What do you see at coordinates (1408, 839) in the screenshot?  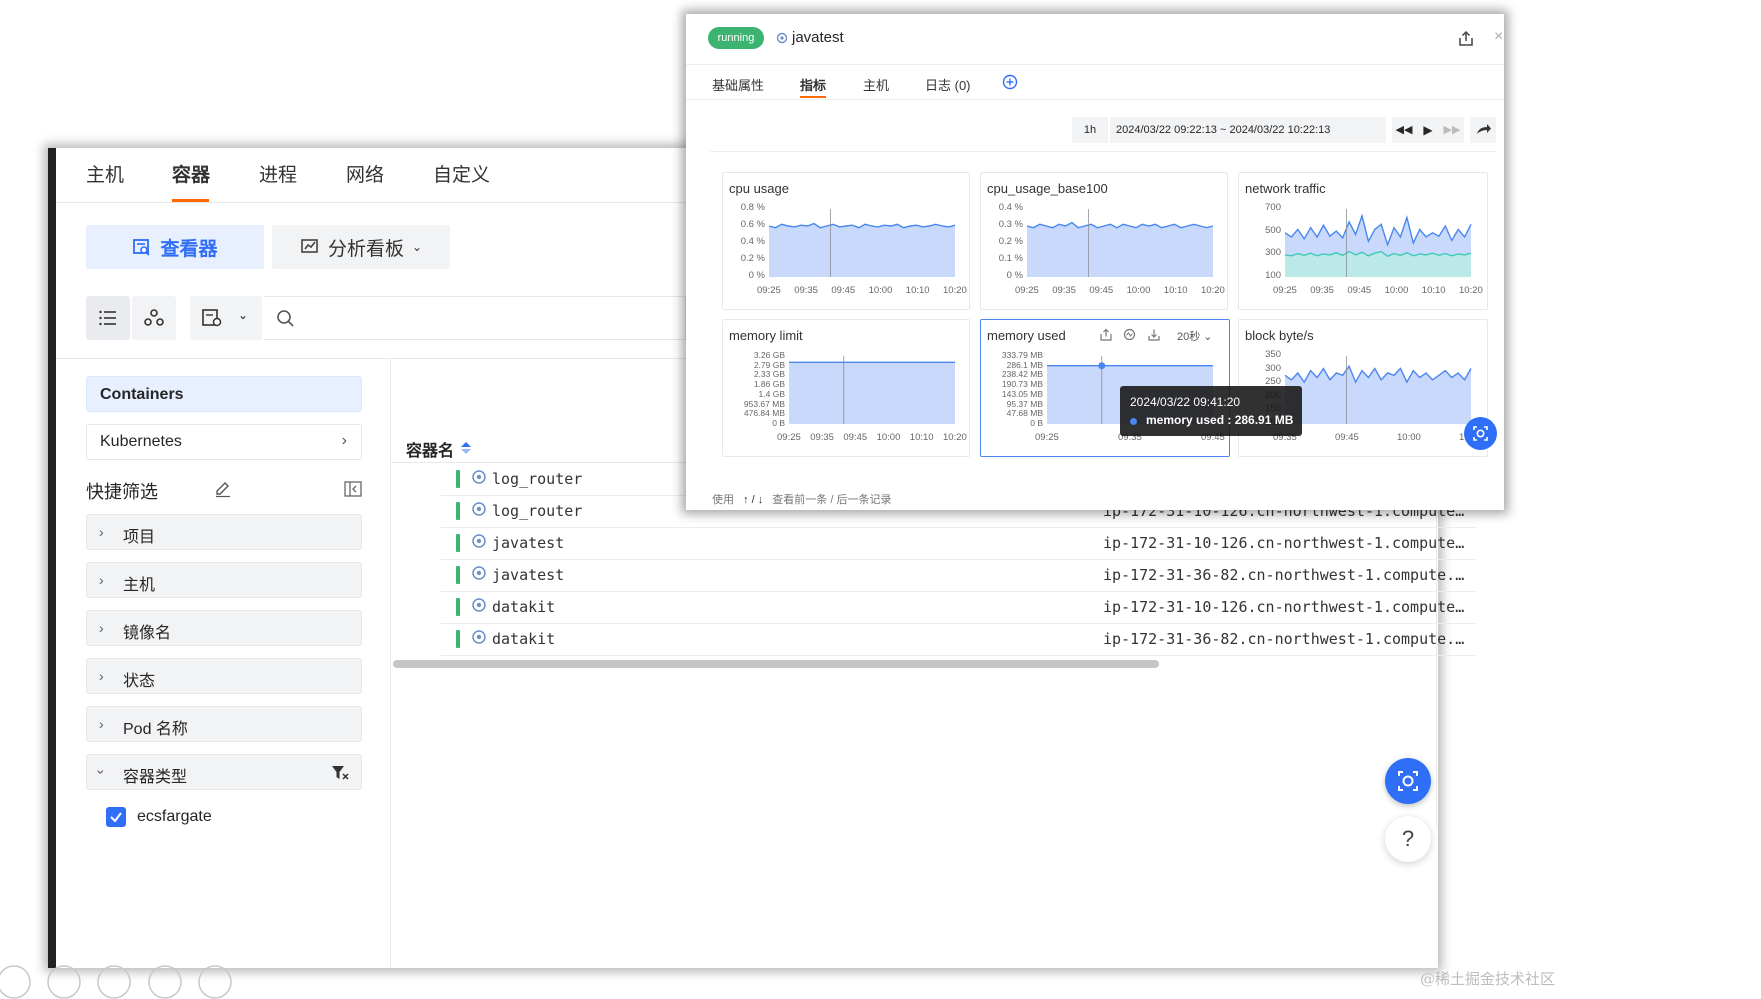 I see `help-button: ?` at bounding box center [1408, 839].